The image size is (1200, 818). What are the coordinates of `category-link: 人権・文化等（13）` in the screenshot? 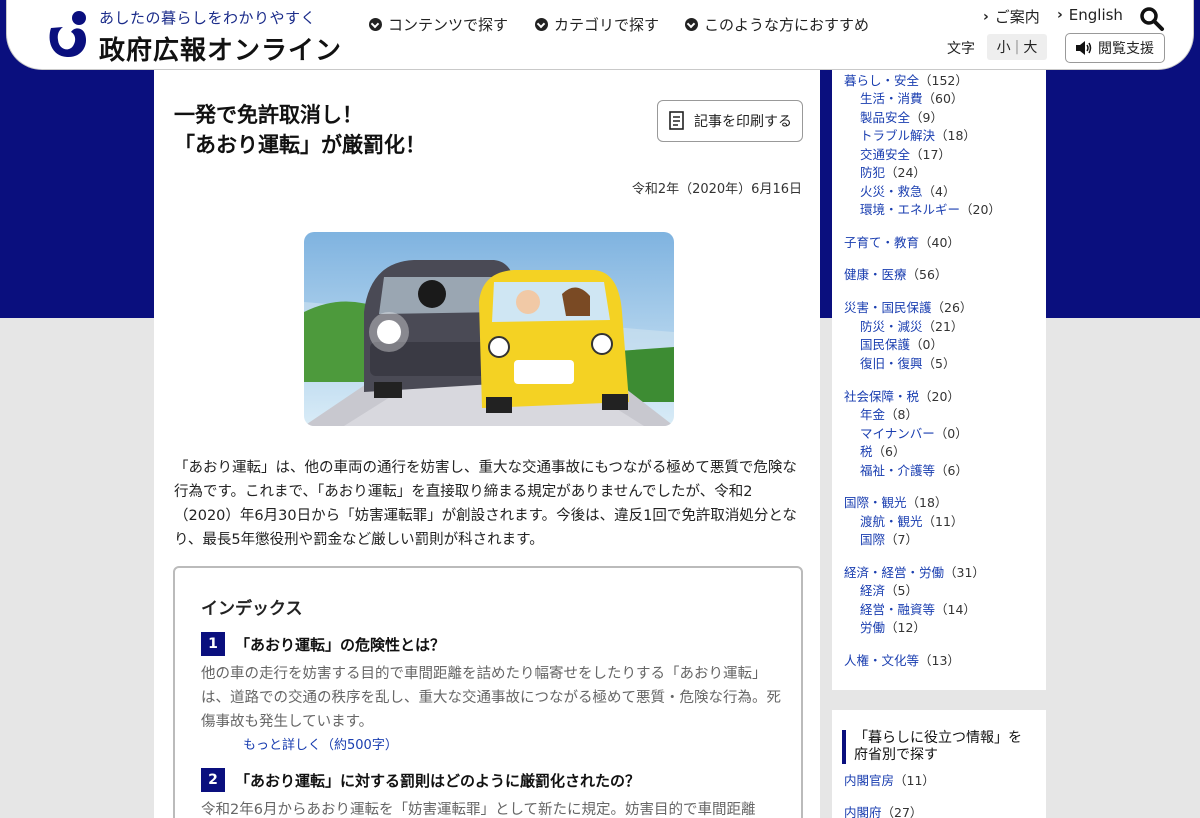 It's located at (902, 659).